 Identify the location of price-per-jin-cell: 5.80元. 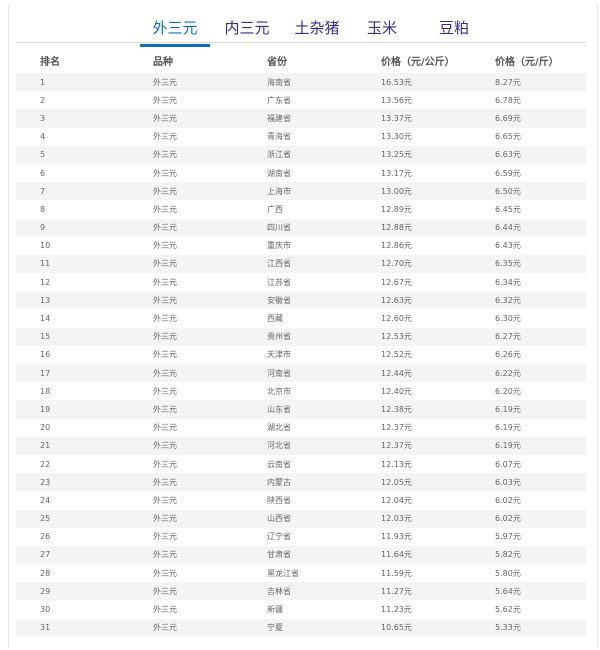
(540, 573).